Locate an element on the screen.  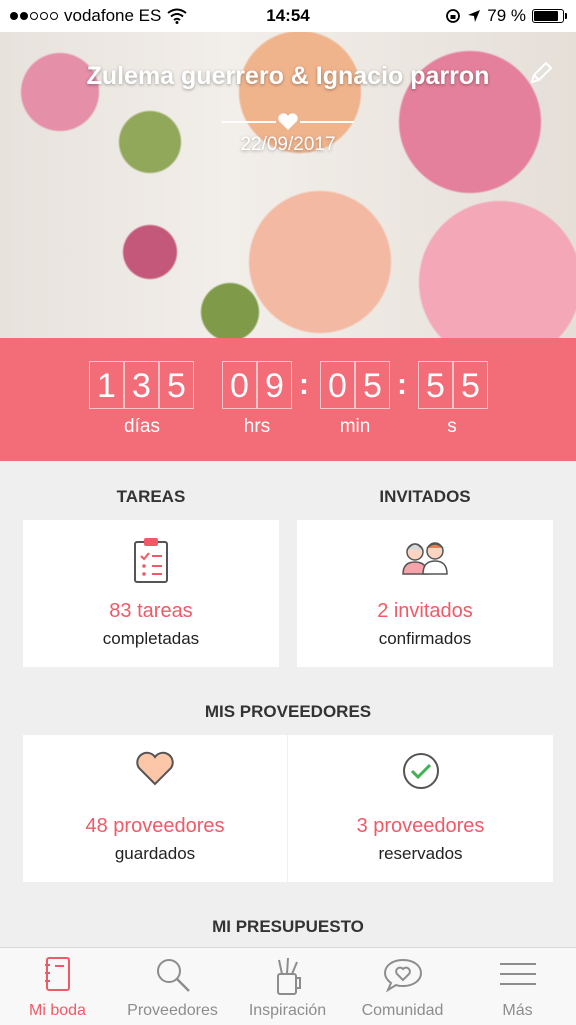
status-bar: vodafone ES 14:54 79 % is located at coordinates (288, 16).